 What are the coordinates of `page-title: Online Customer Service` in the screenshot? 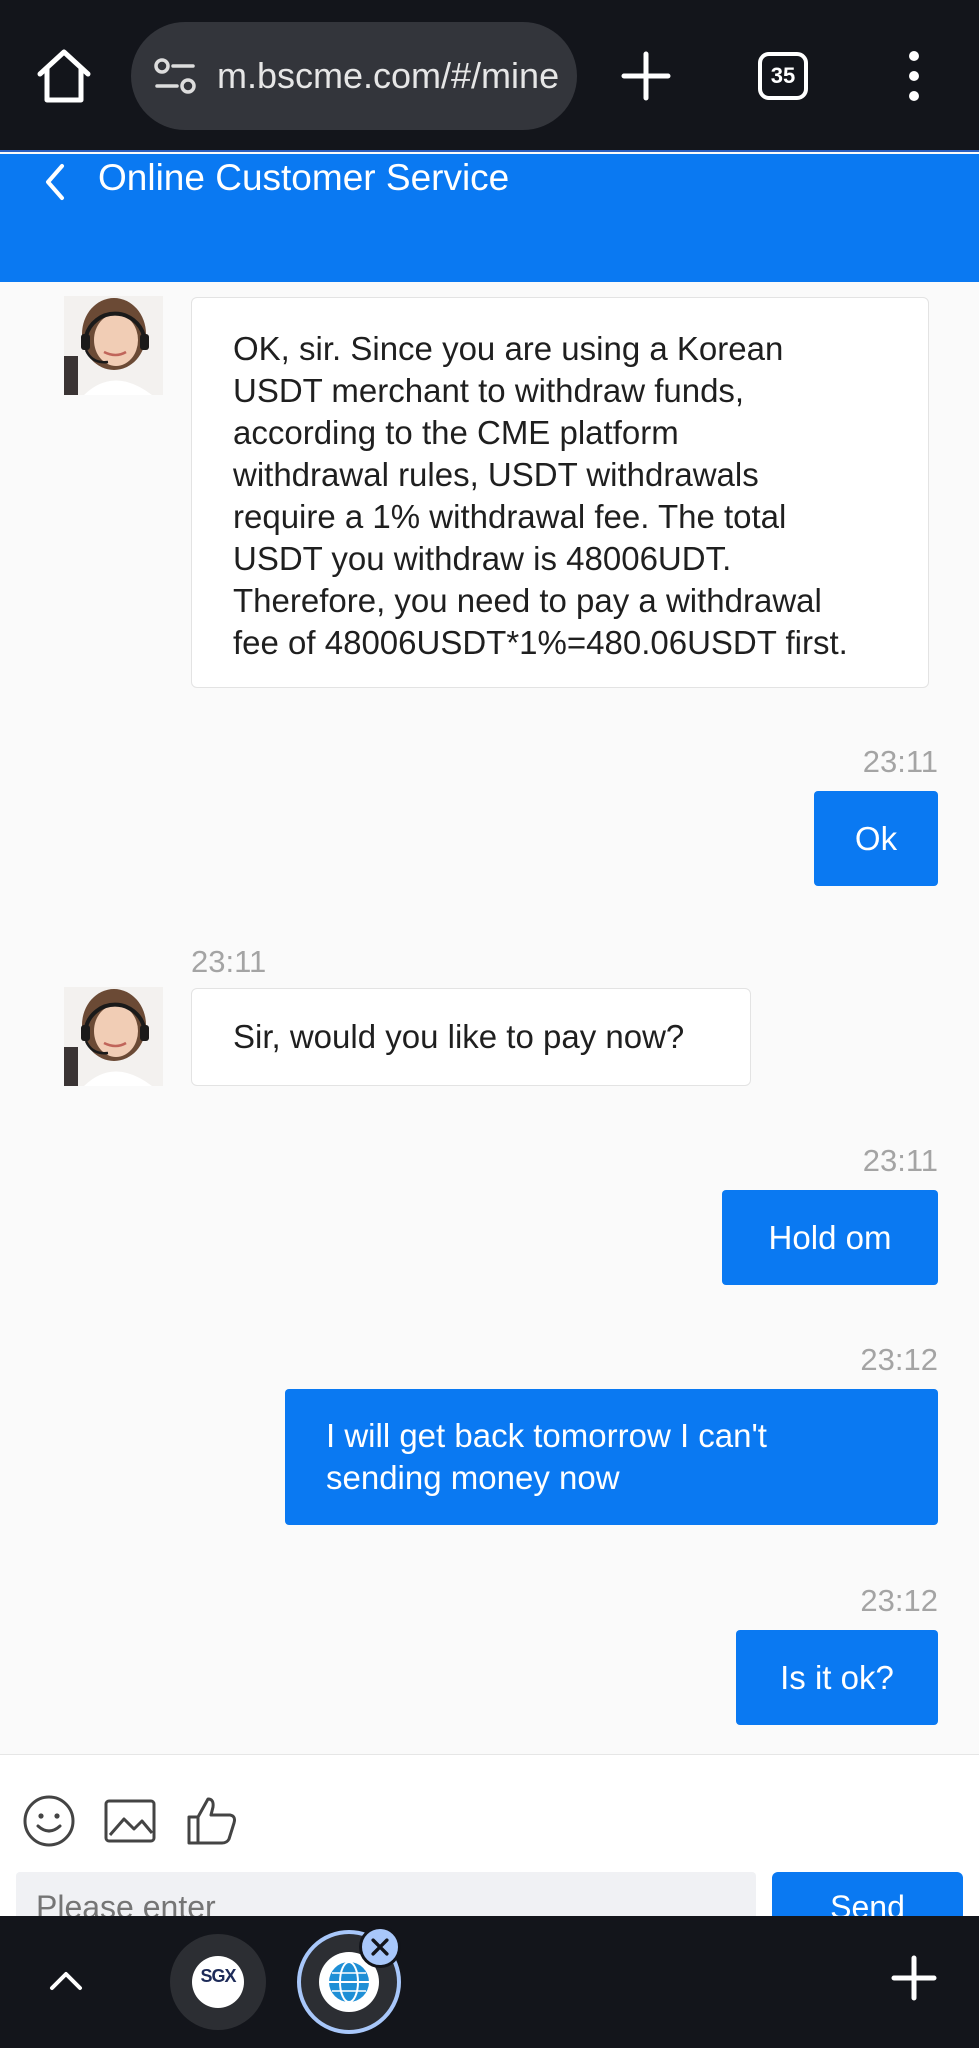 It's located at (304, 177).